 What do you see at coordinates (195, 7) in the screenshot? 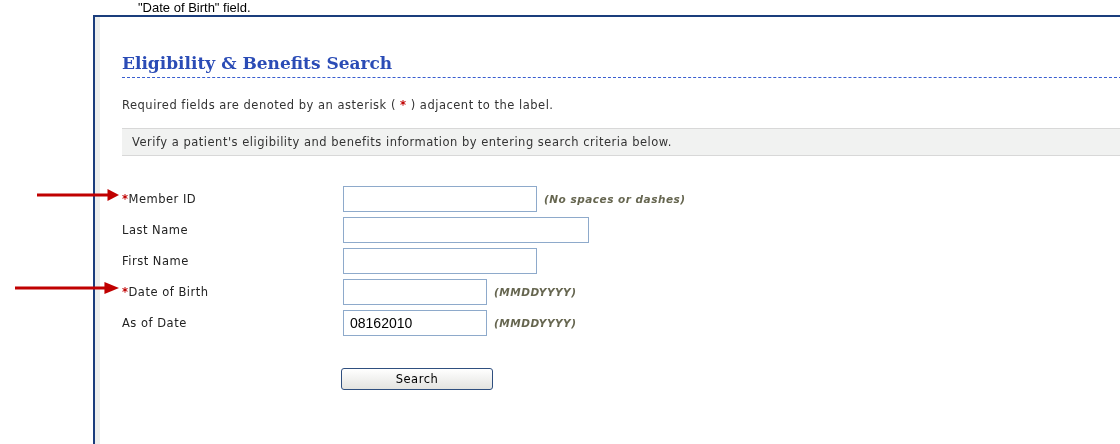
I see `caption-text: "Date of Birth" field.` at bounding box center [195, 7].